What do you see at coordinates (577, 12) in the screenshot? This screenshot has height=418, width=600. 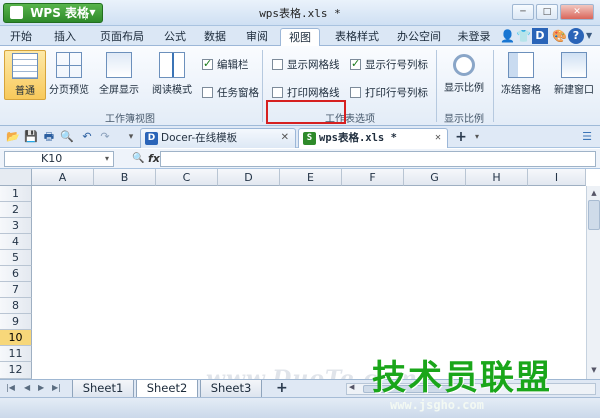 I see `close-button: ✕` at bounding box center [577, 12].